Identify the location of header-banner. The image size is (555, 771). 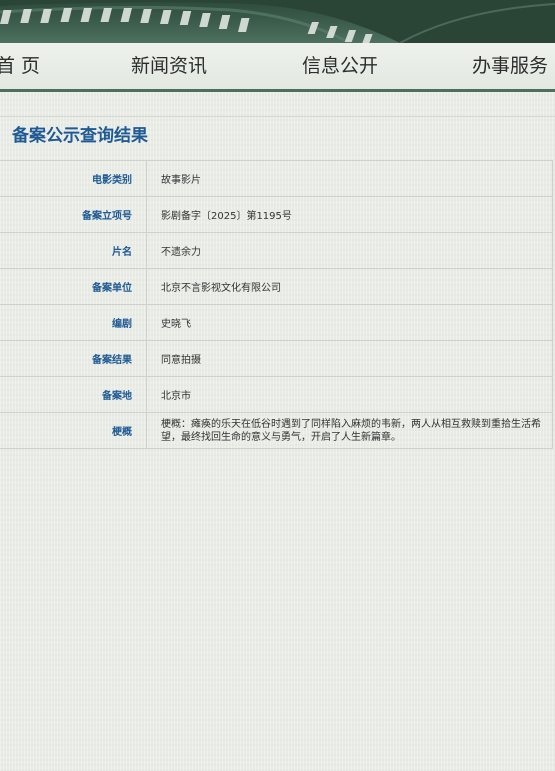
(277, 21).